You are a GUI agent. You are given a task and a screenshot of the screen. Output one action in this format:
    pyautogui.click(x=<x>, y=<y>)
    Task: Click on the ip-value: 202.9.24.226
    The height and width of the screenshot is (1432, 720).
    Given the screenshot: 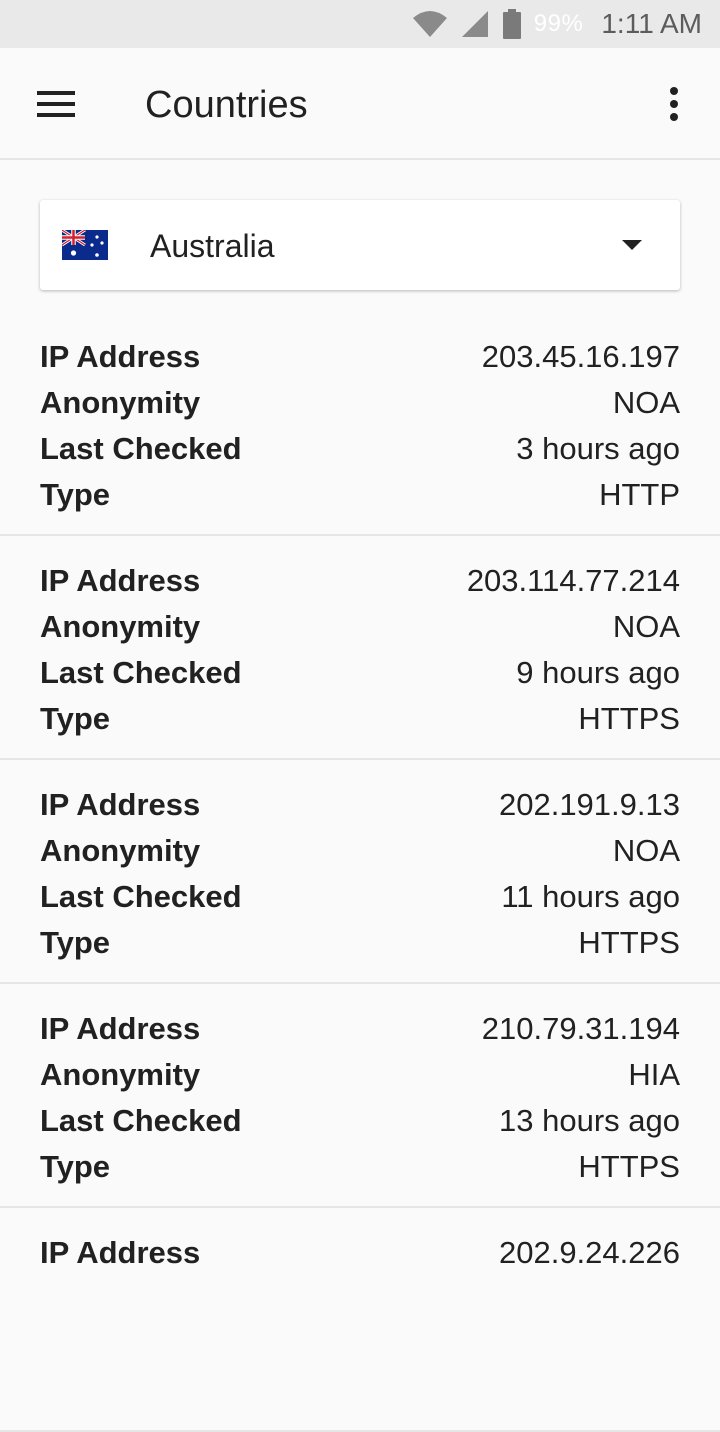 What is the action you would take?
    pyautogui.click(x=589, y=1252)
    